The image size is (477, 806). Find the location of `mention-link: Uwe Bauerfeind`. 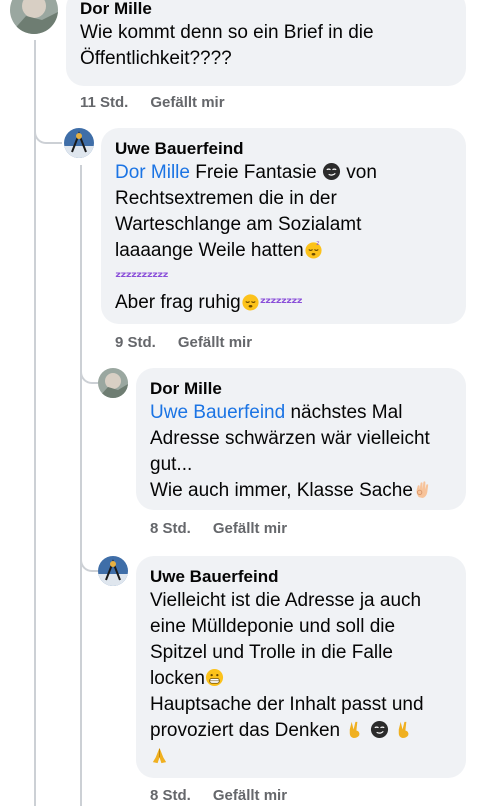

mention-link: Uwe Bauerfeind is located at coordinates (217, 412).